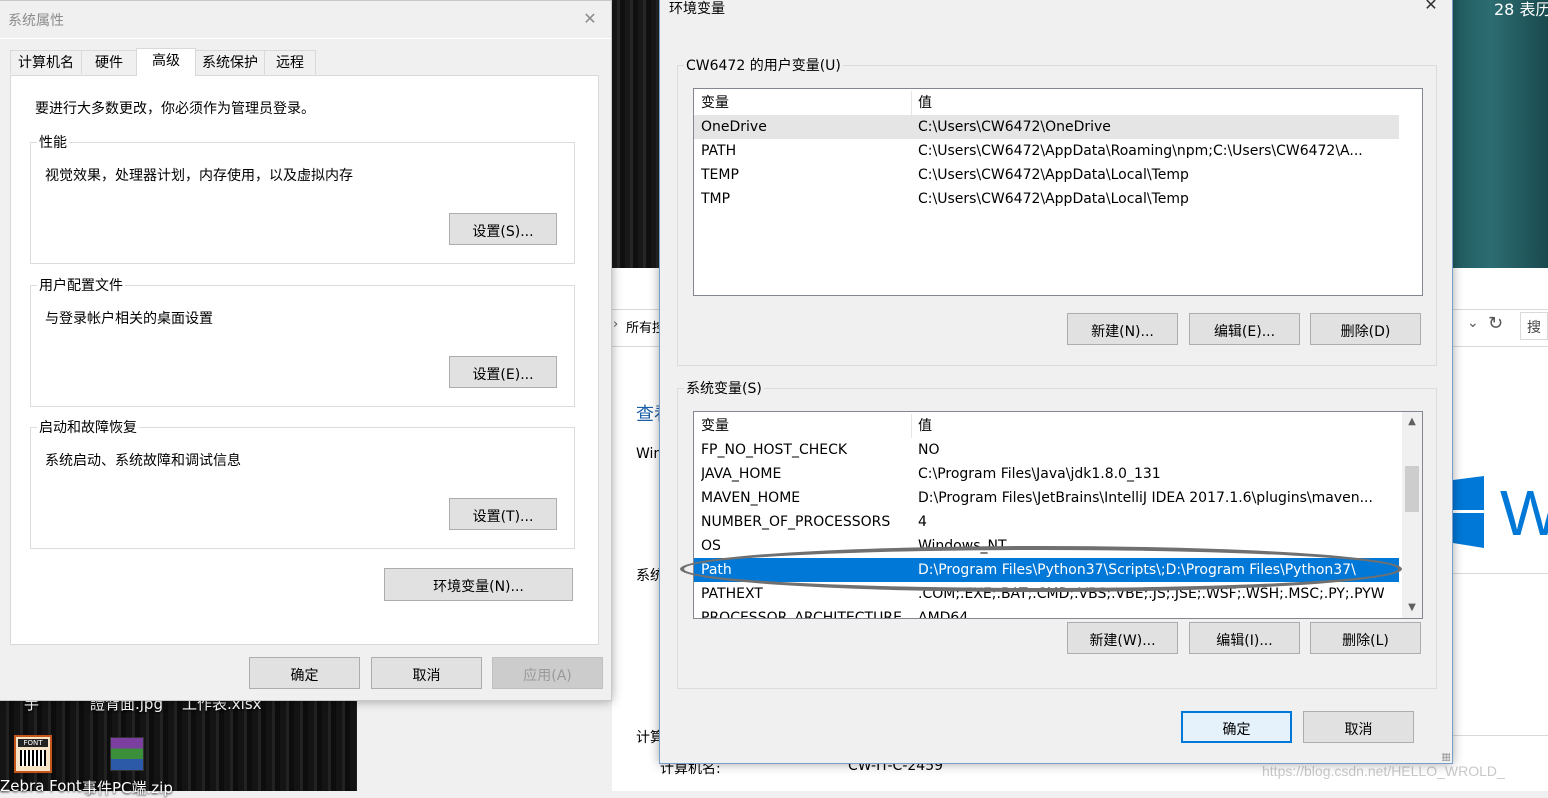 The width and height of the screenshot is (1548, 798). Describe the element at coordinates (720, 175) in the screenshot. I see `variable-name: TEMP` at that location.